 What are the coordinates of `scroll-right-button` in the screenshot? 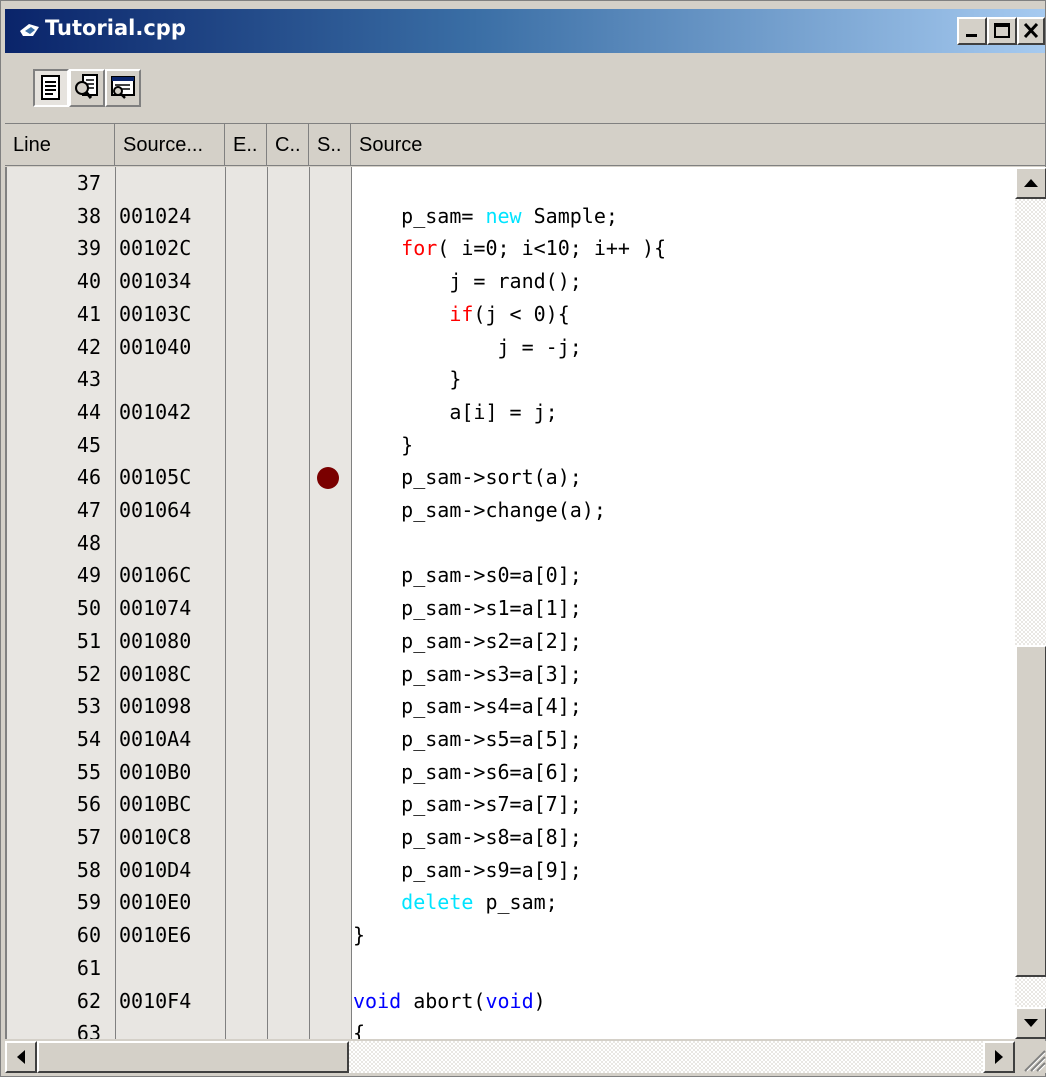 It's located at (999, 1057).